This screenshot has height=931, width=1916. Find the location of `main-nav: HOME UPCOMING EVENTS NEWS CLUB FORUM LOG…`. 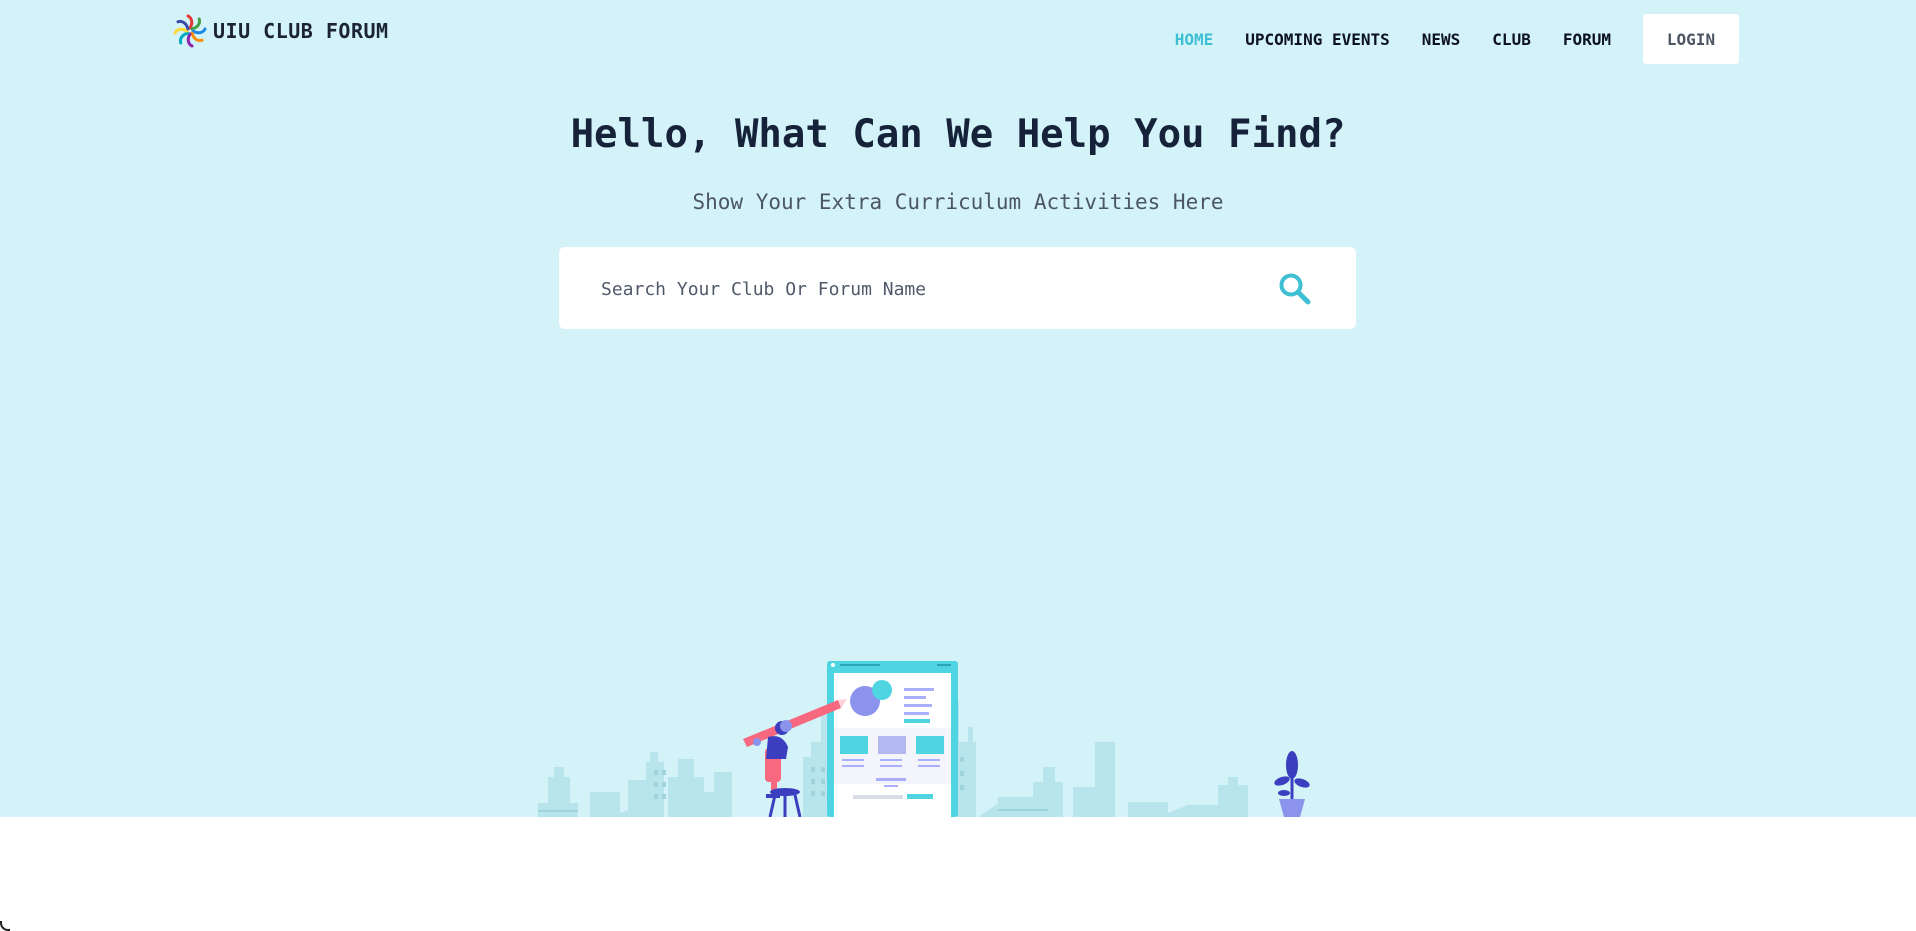

main-nav: HOME UPCOMING EVENTS NEWS CLUB FORUM LOG… is located at coordinates (1529, 39).